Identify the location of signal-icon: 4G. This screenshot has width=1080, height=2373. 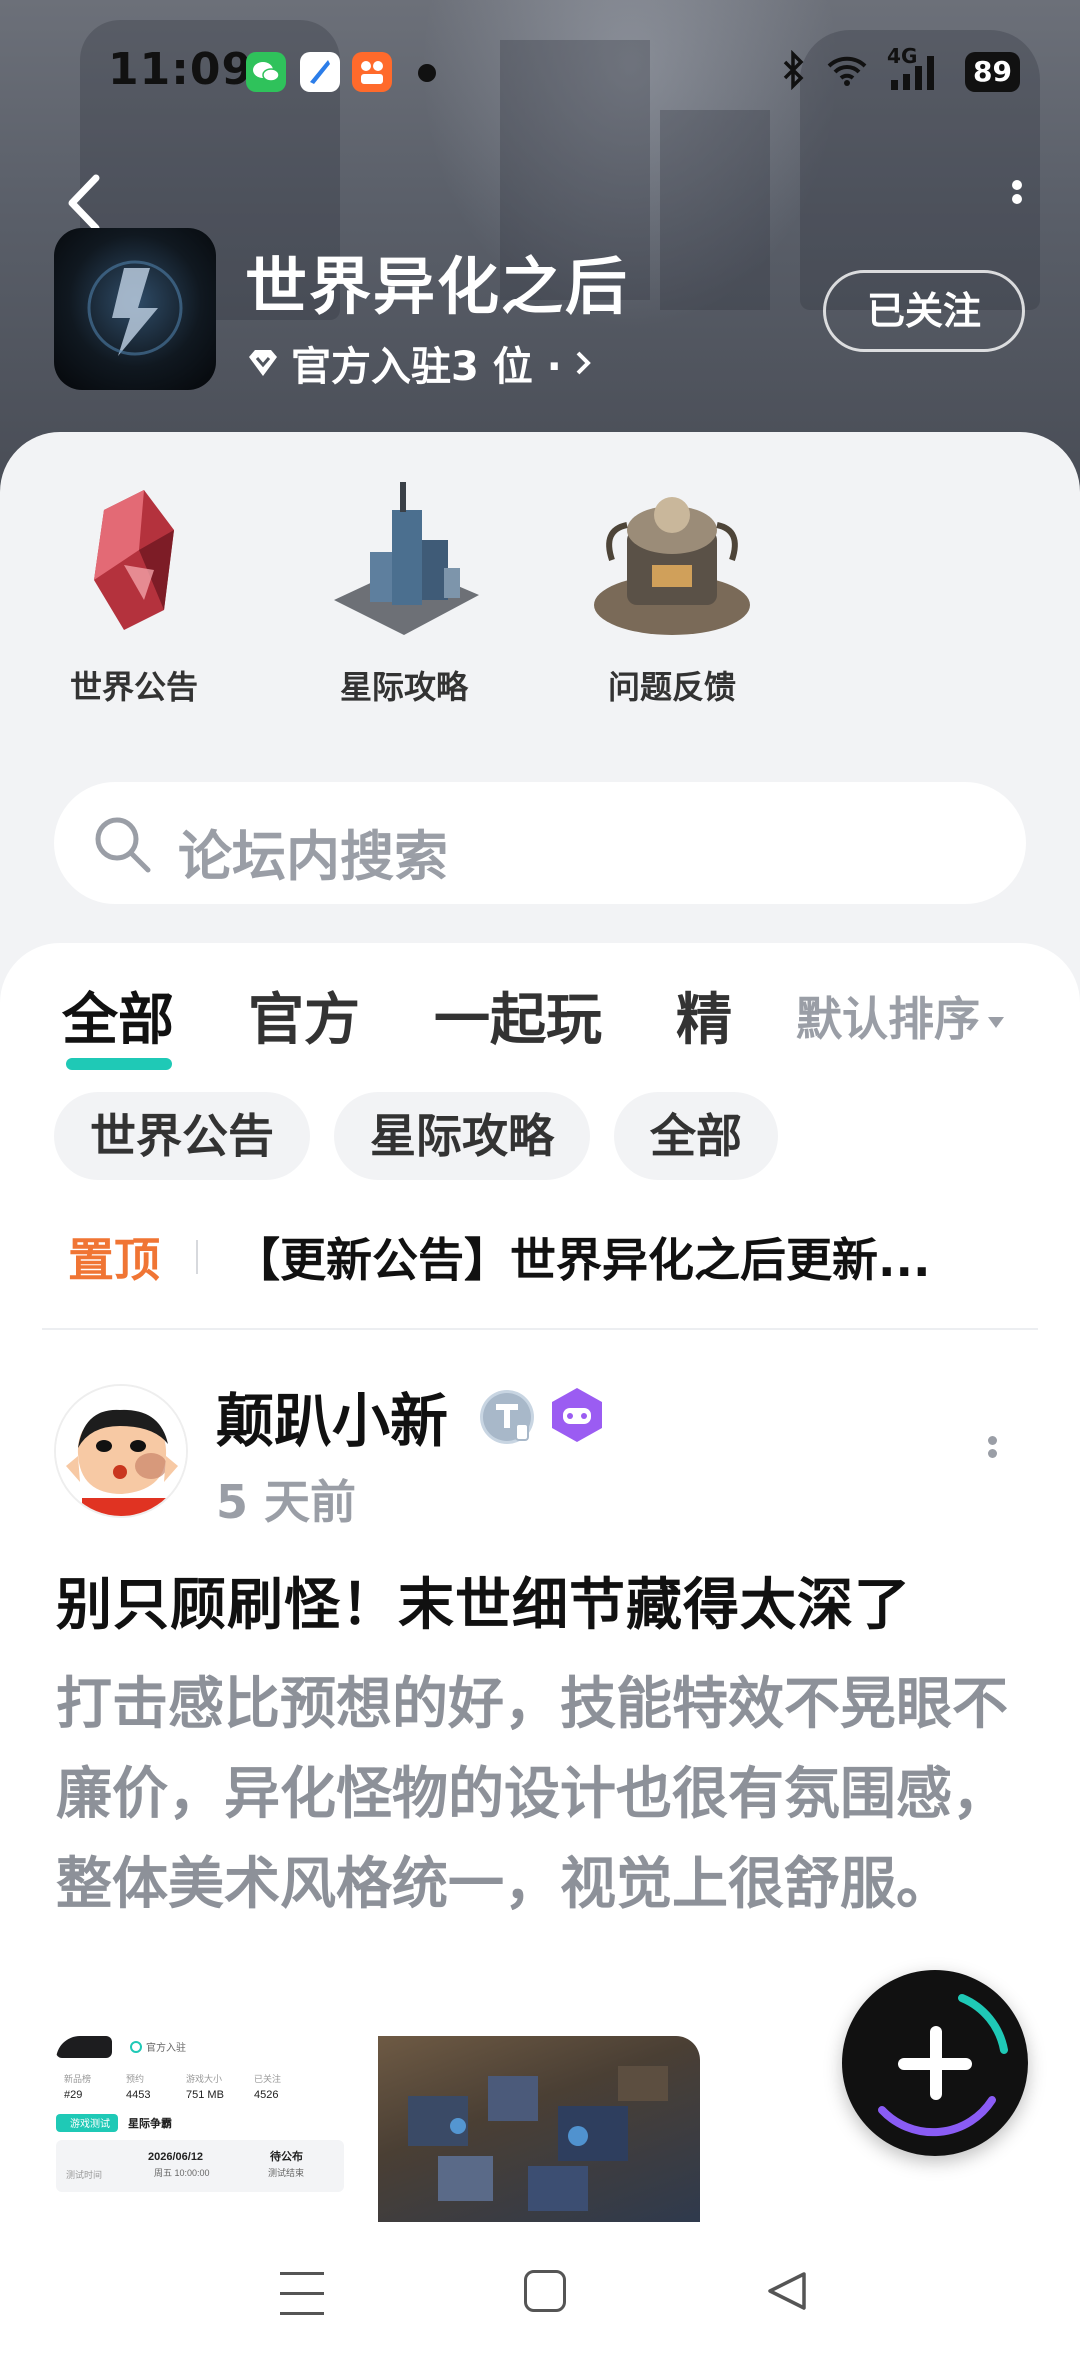
(917, 69).